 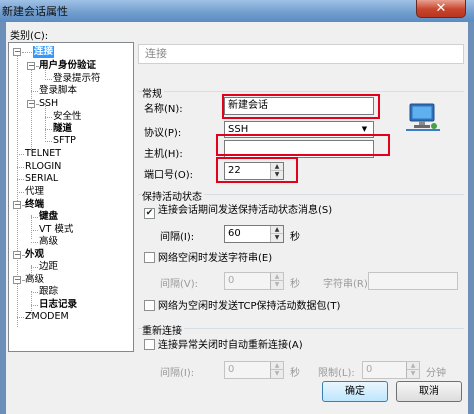 I want to click on reconnect-interval-input: 0 ▲ ▼, so click(x=254, y=370).